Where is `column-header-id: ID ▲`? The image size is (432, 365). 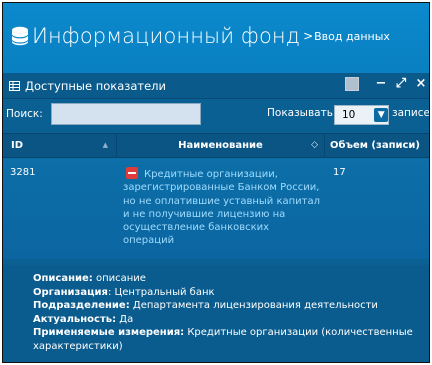 column-header-id: ID ▲ is located at coordinates (60, 145).